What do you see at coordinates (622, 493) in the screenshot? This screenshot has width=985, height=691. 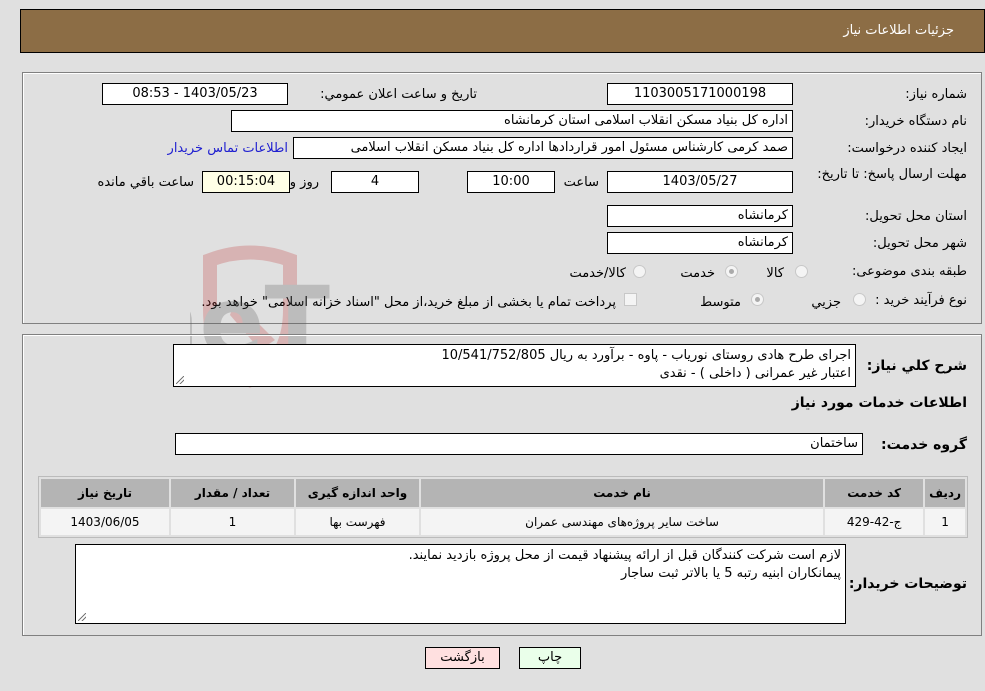 I see `col-service-name: نام خدمت` at bounding box center [622, 493].